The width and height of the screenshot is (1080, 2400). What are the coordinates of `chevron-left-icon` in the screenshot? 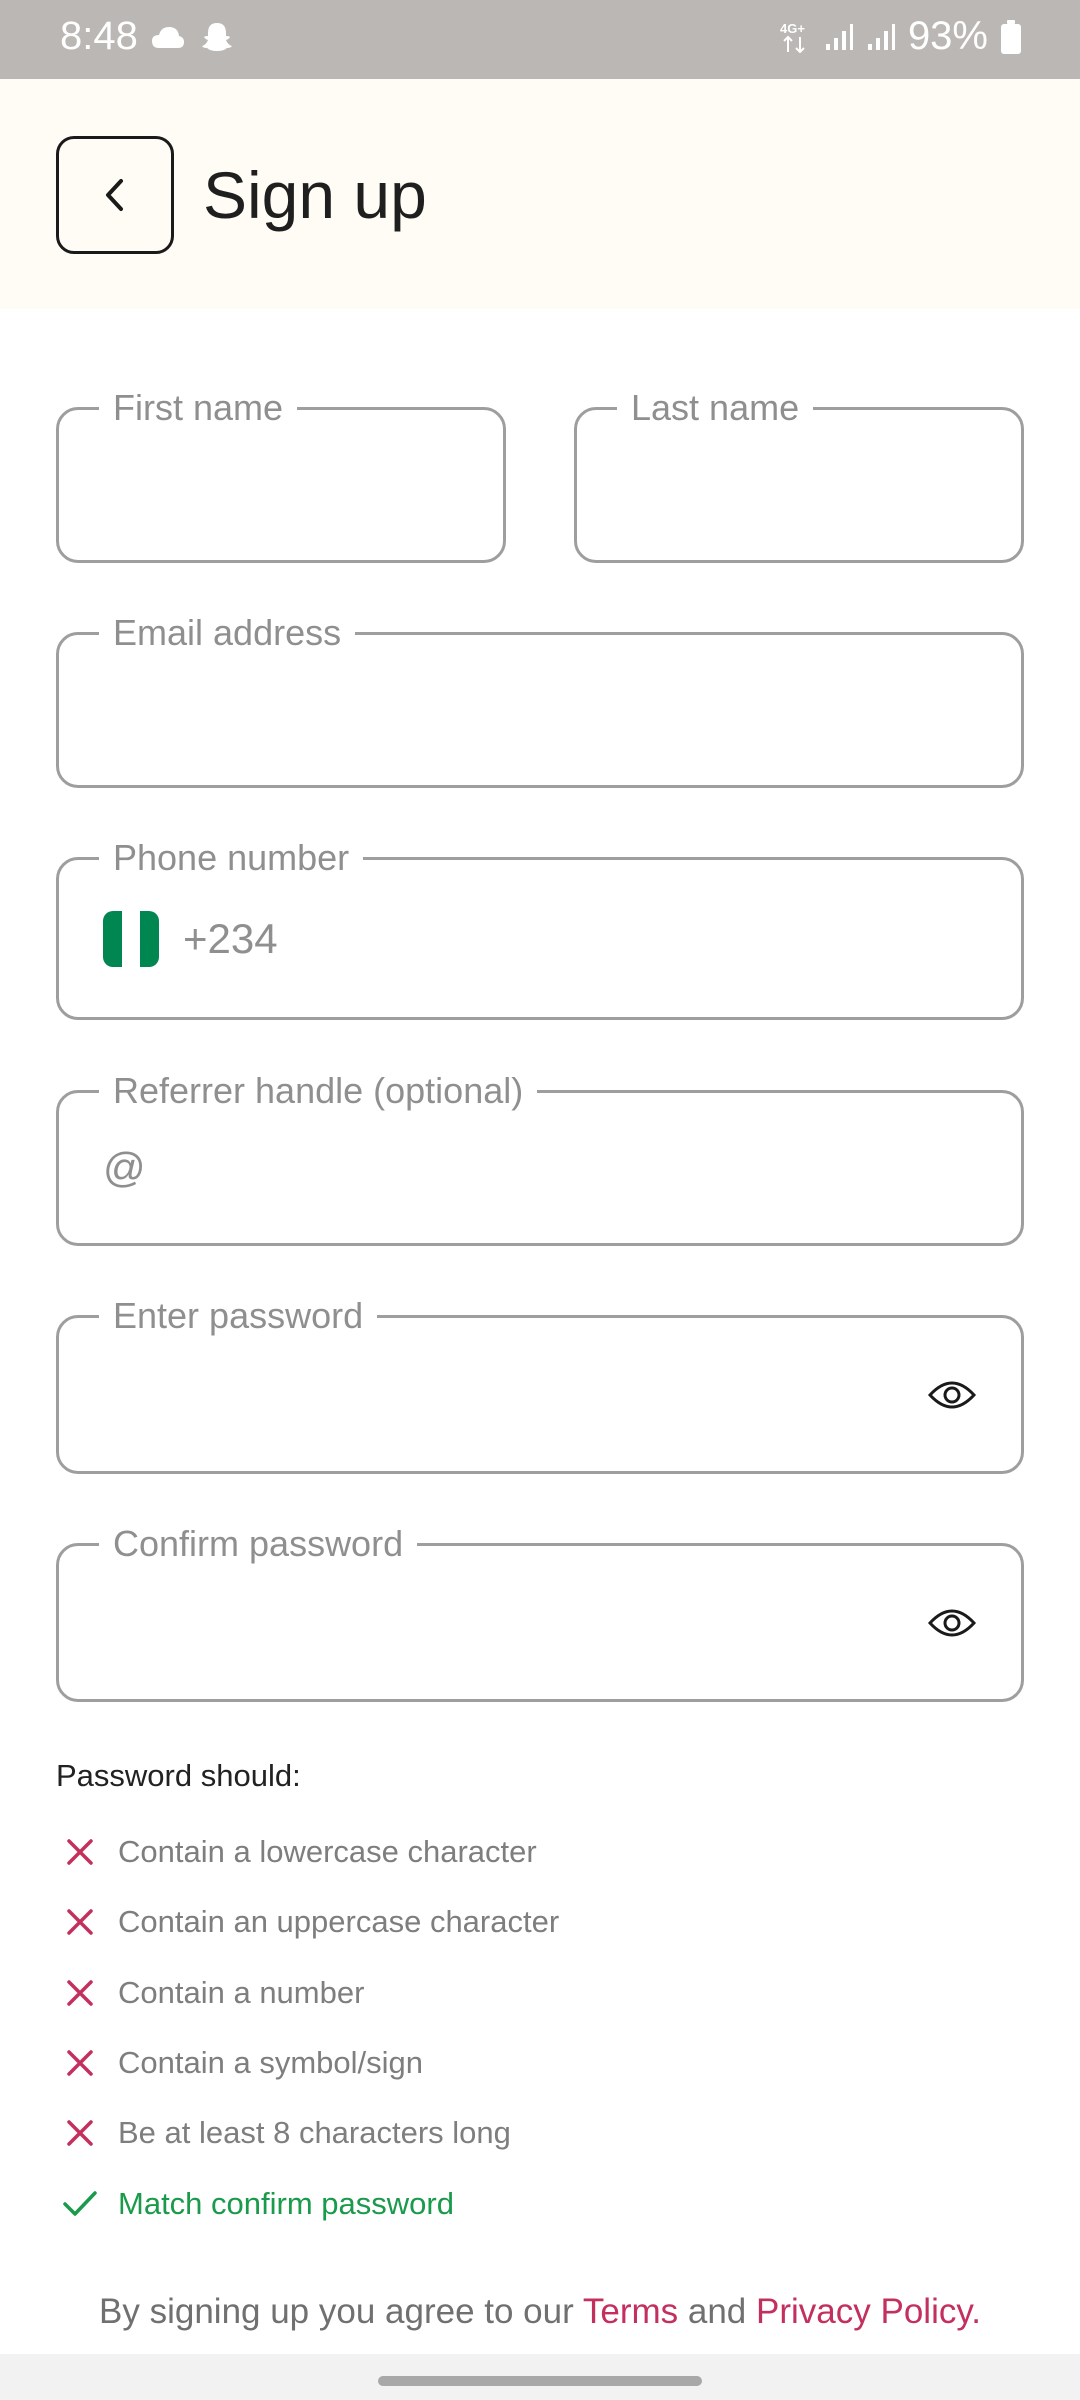 It's located at (114, 195).